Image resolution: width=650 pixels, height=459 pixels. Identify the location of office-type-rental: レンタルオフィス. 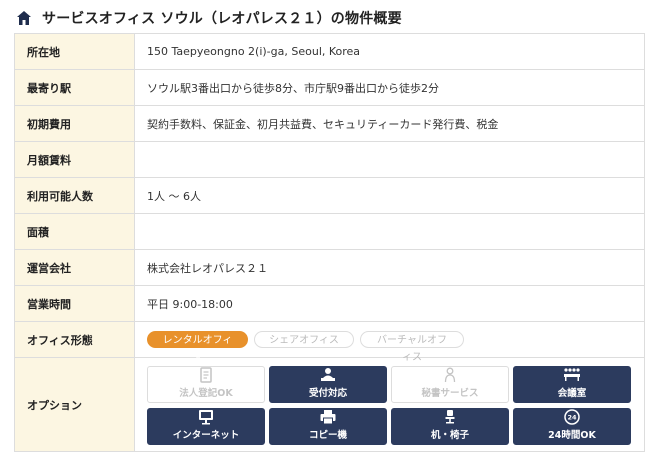
(197, 347).